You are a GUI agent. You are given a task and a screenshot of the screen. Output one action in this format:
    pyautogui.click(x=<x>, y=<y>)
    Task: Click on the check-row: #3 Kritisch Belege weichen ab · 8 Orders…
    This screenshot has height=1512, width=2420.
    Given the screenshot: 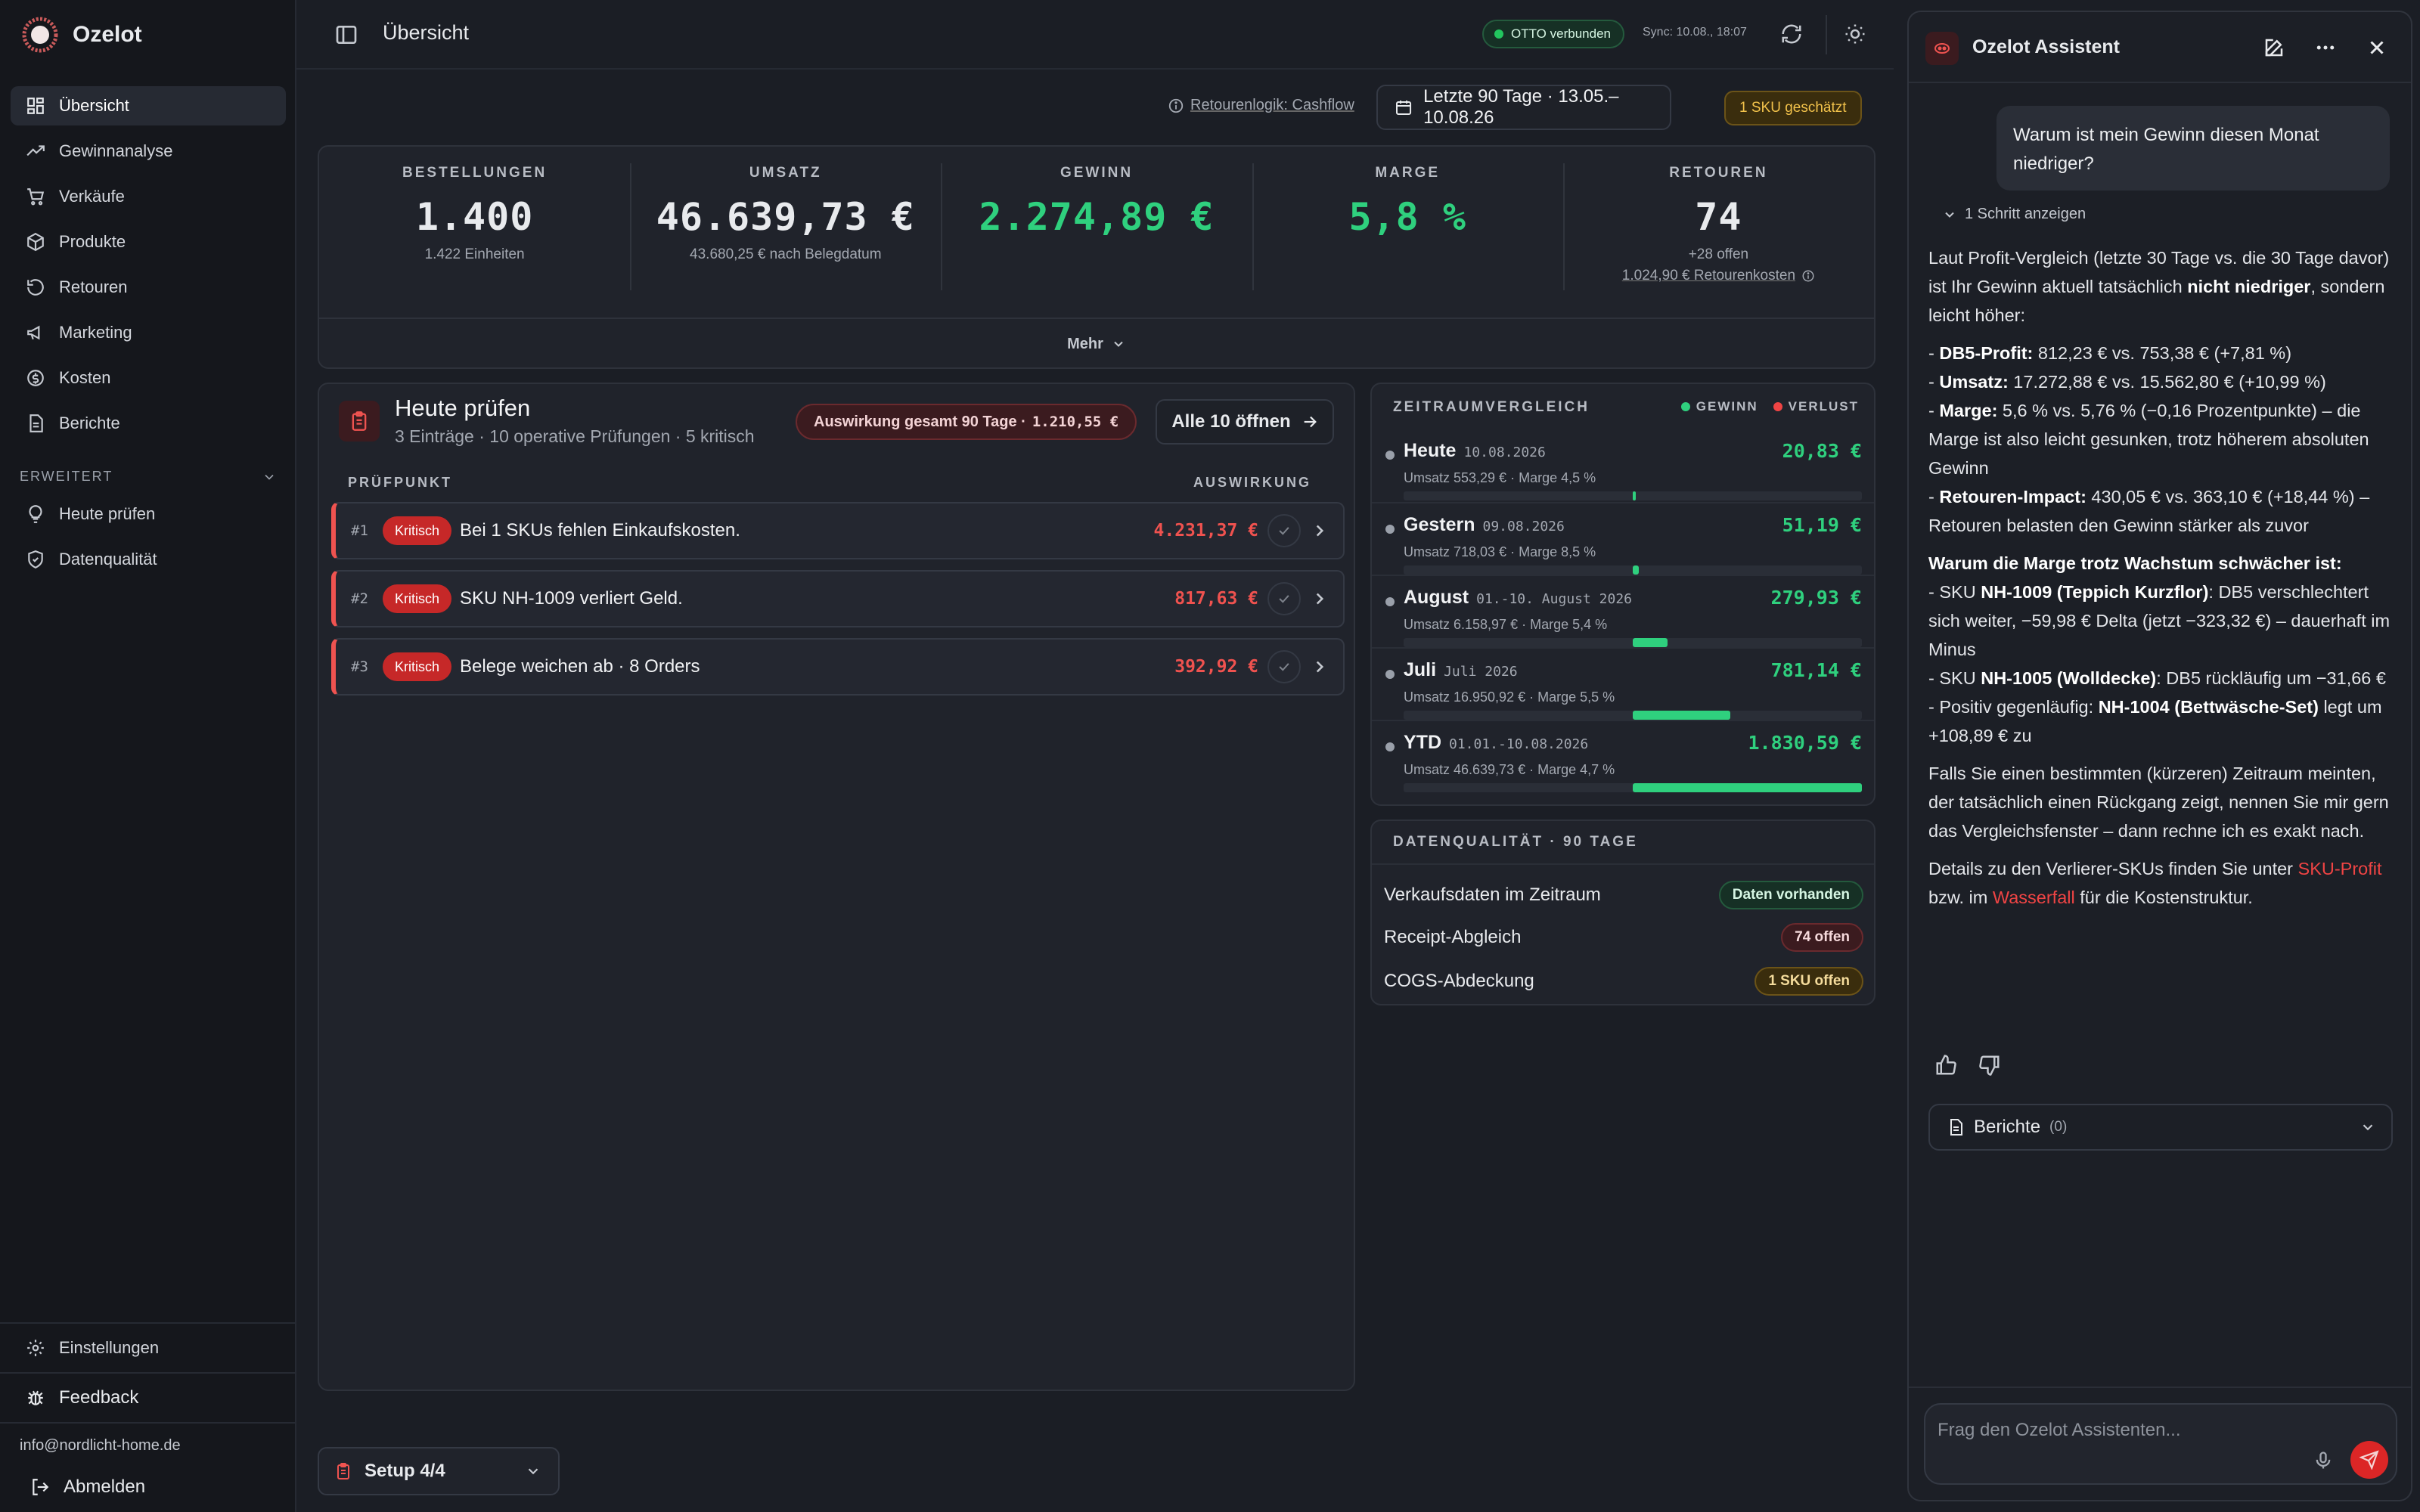 What is the action you would take?
    pyautogui.click(x=838, y=667)
    